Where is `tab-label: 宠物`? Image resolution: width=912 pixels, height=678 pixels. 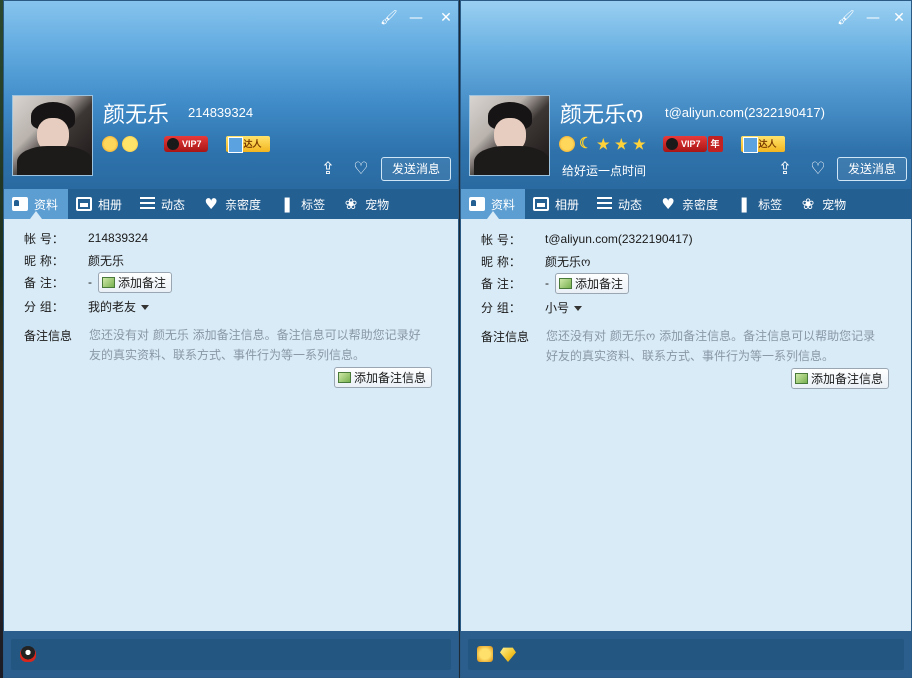 tab-label: 宠物 is located at coordinates (834, 204).